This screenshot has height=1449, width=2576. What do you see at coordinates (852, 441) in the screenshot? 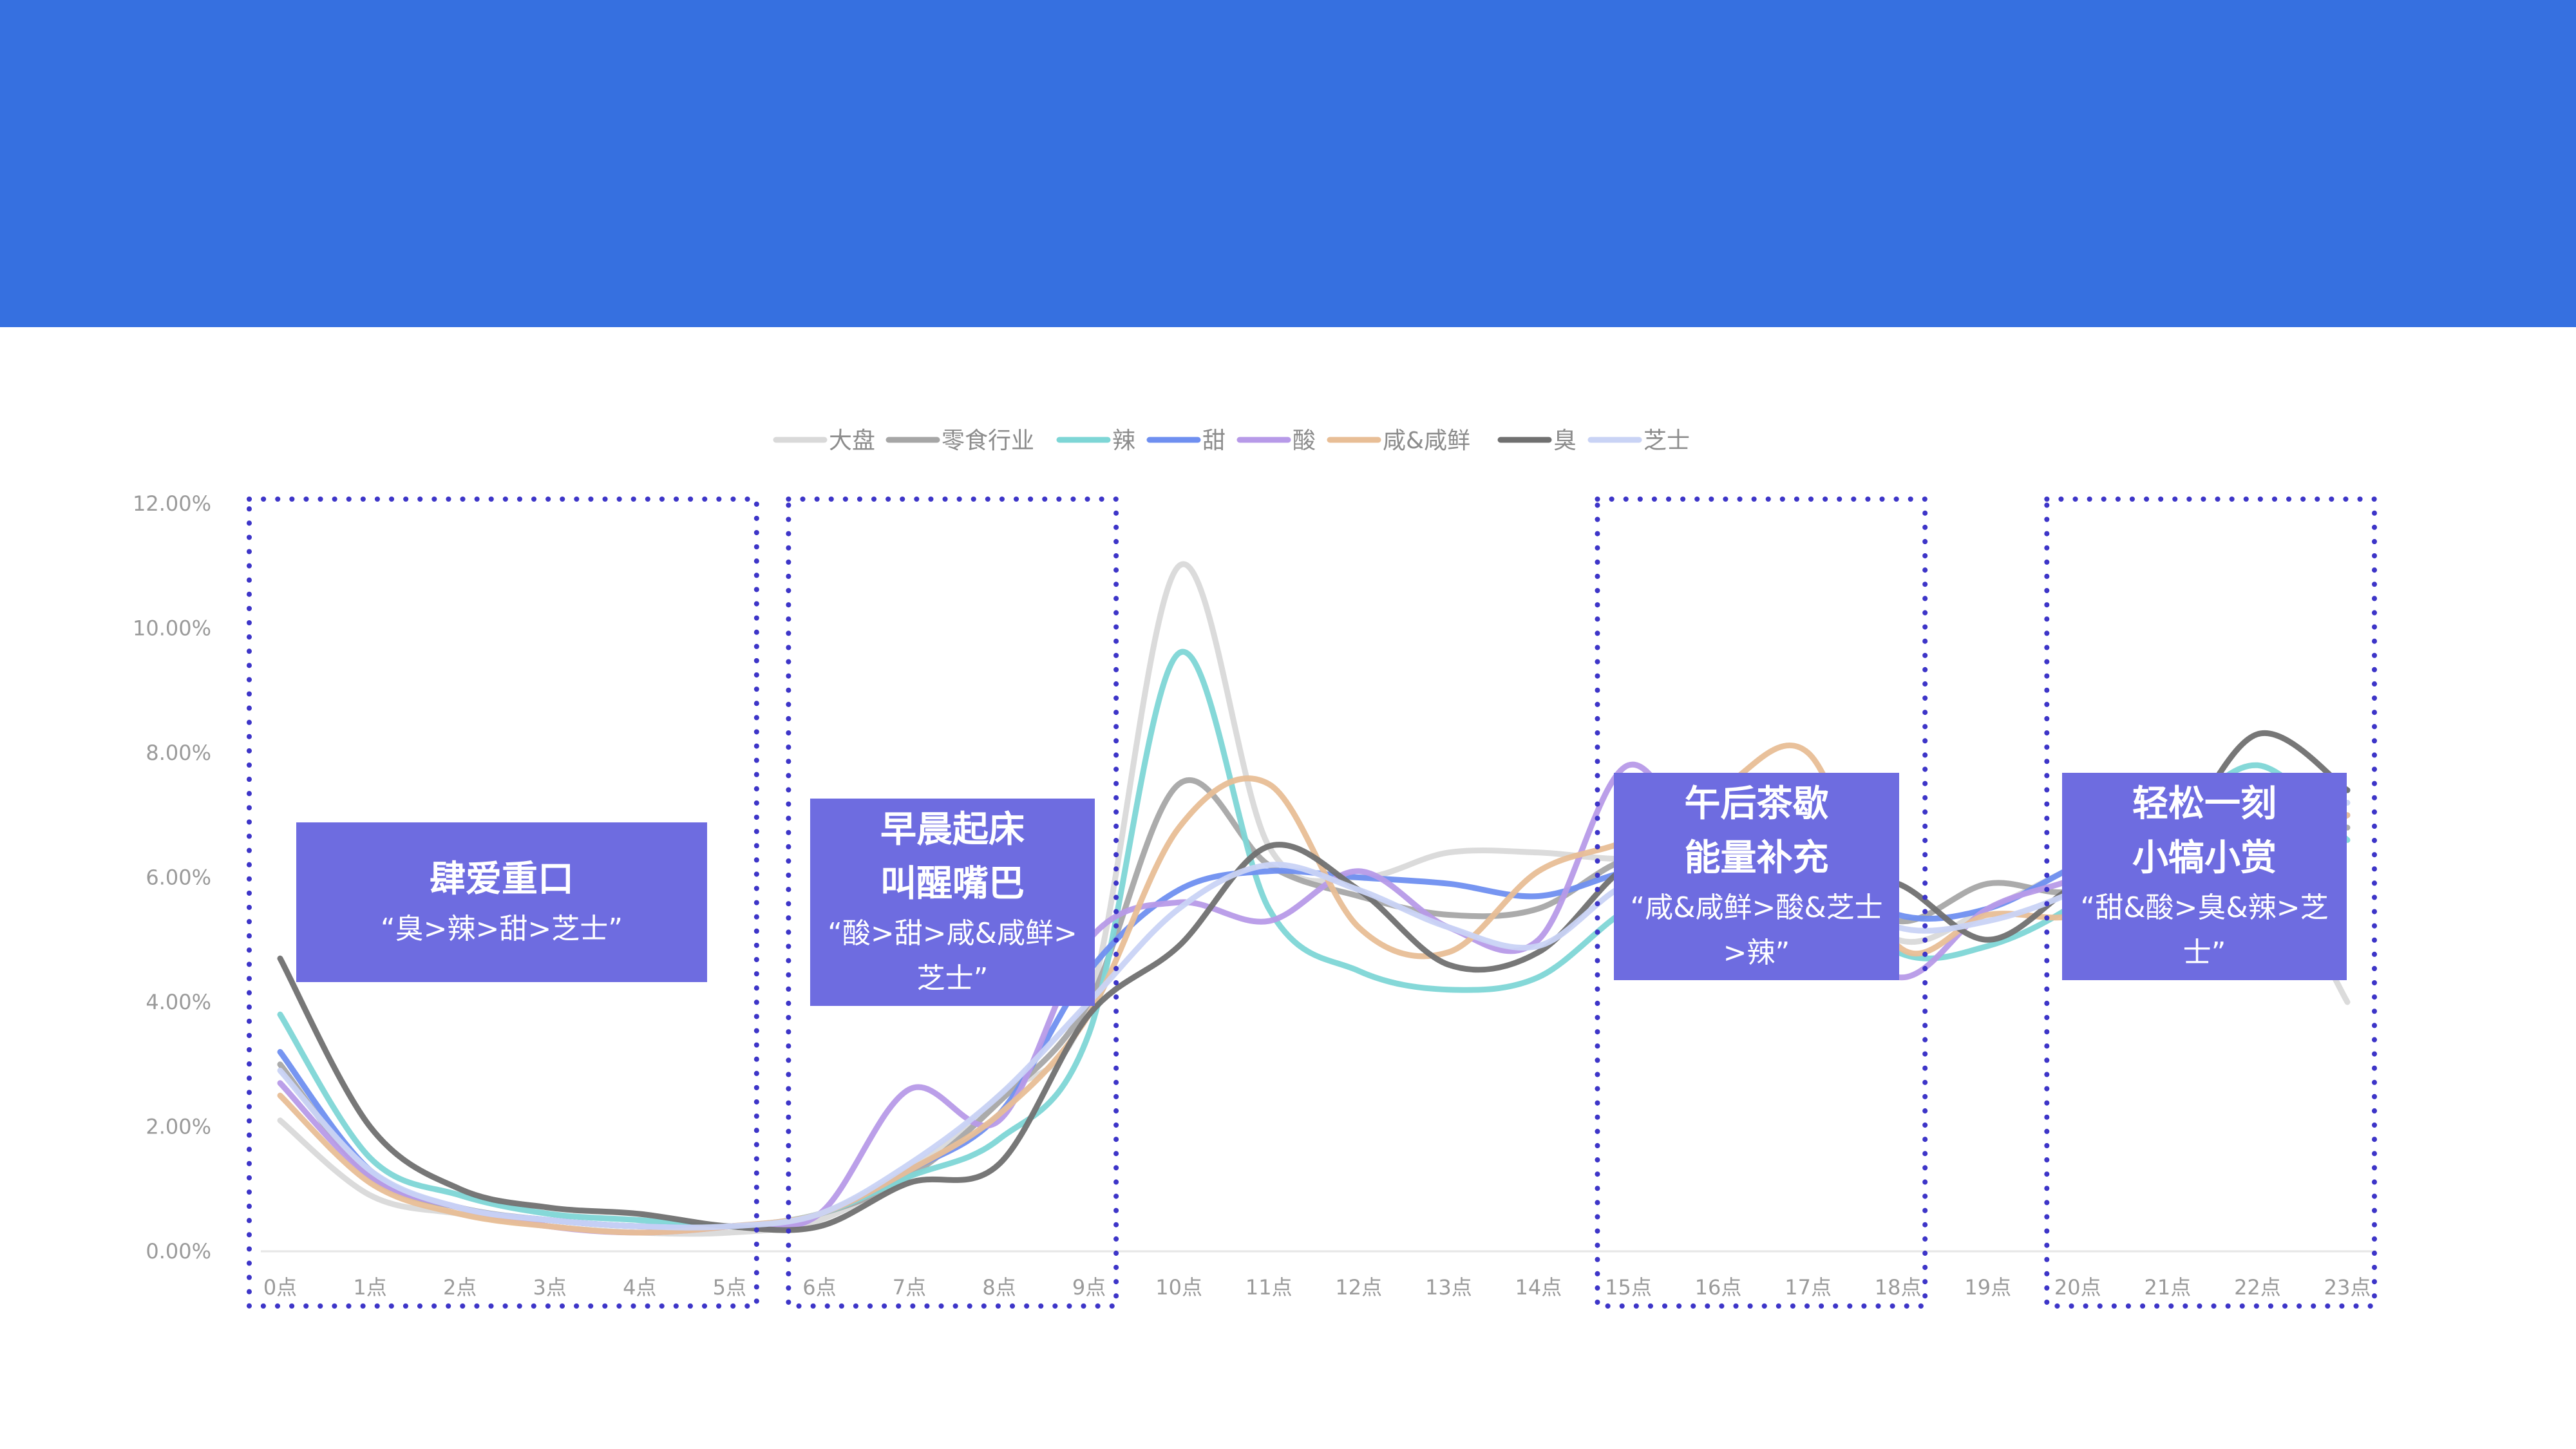
I see `legend-label: 大盘` at bounding box center [852, 441].